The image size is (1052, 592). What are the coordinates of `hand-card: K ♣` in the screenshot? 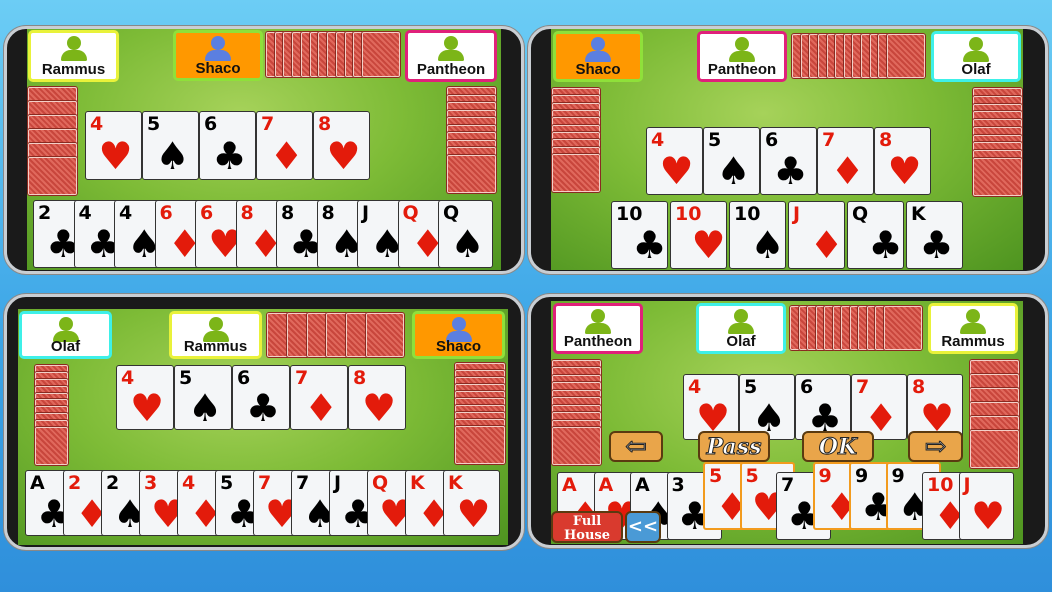 It's located at (934, 235).